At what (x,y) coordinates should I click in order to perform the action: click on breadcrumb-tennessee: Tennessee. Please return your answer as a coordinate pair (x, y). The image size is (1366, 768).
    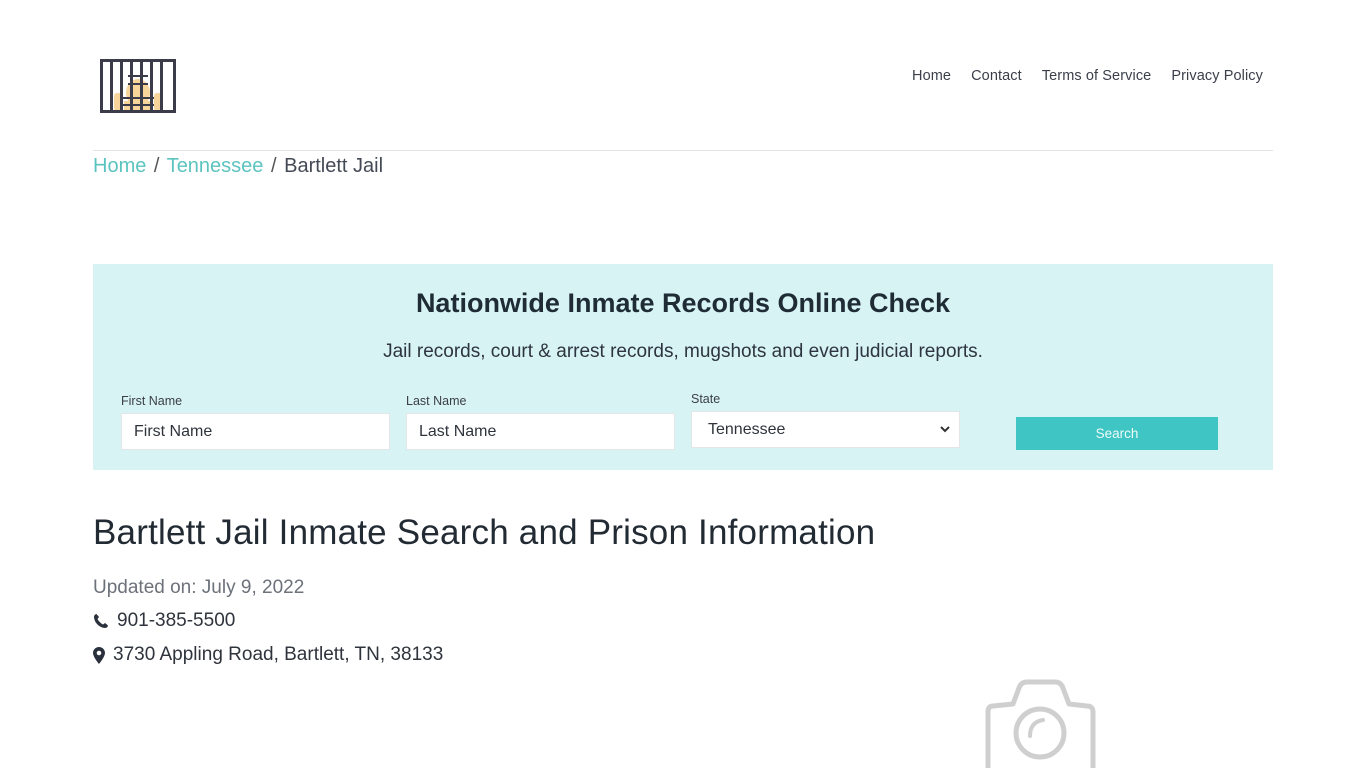
    Looking at the image, I should click on (215, 166).